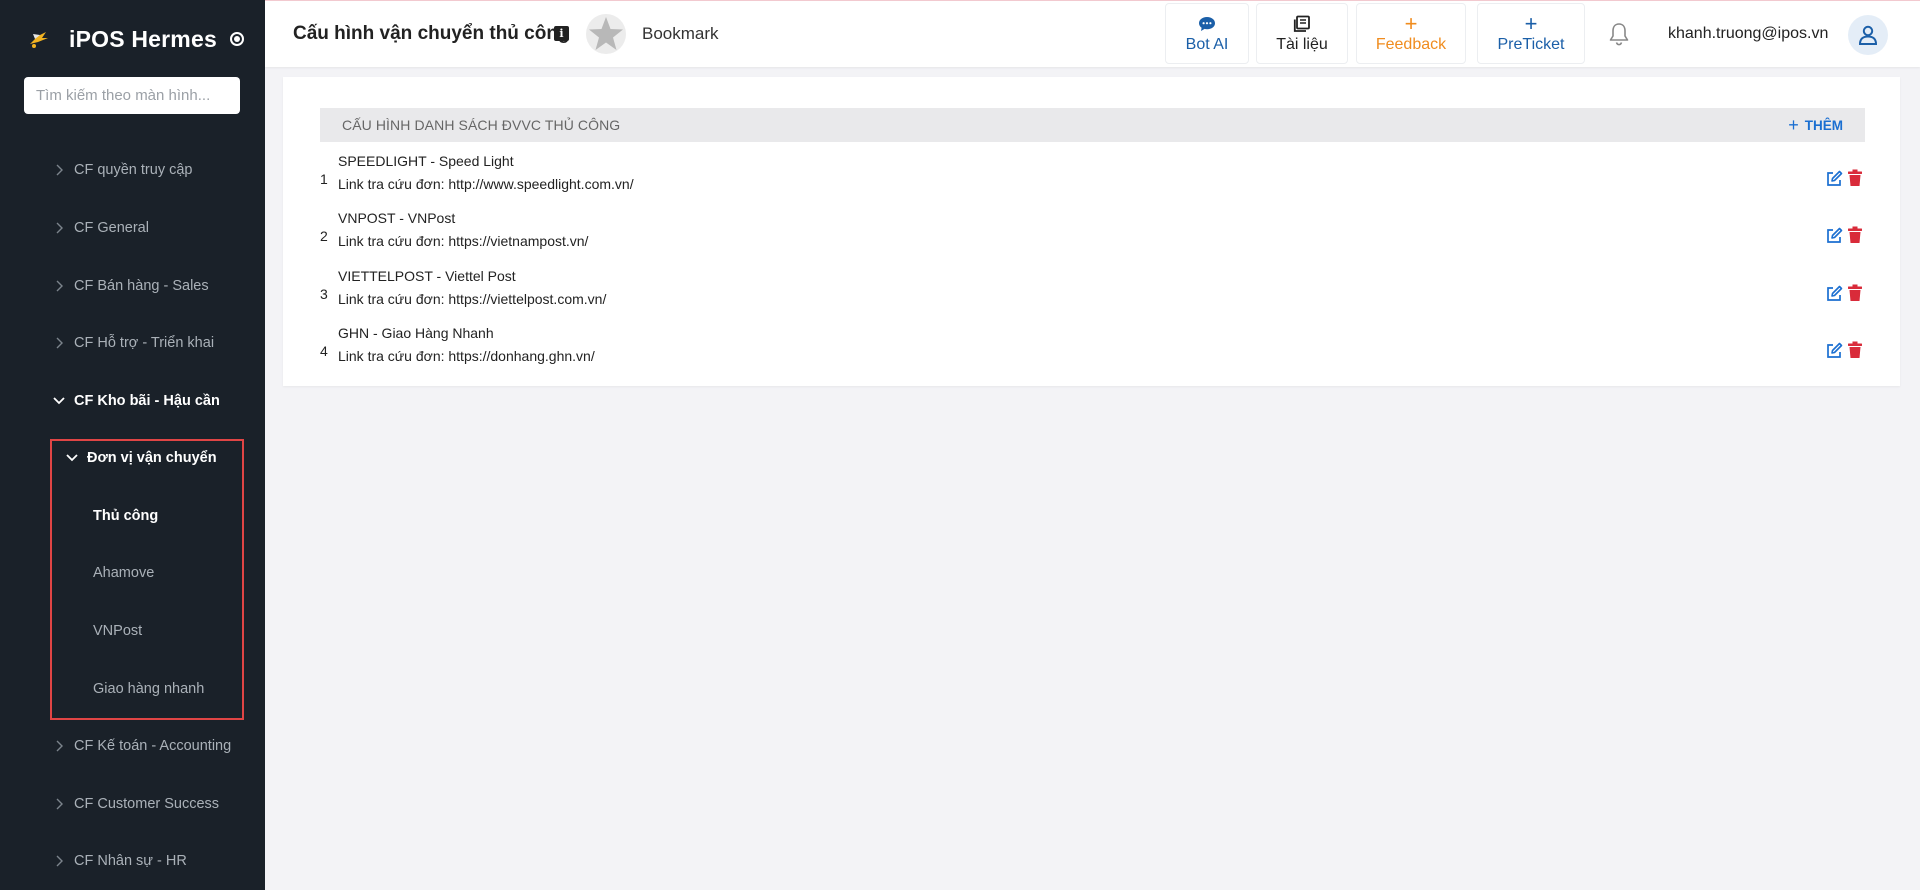  Describe the element at coordinates (416, 333) in the screenshot. I see `carrier-name: GHN - Giao Hàng Nhanh` at that location.